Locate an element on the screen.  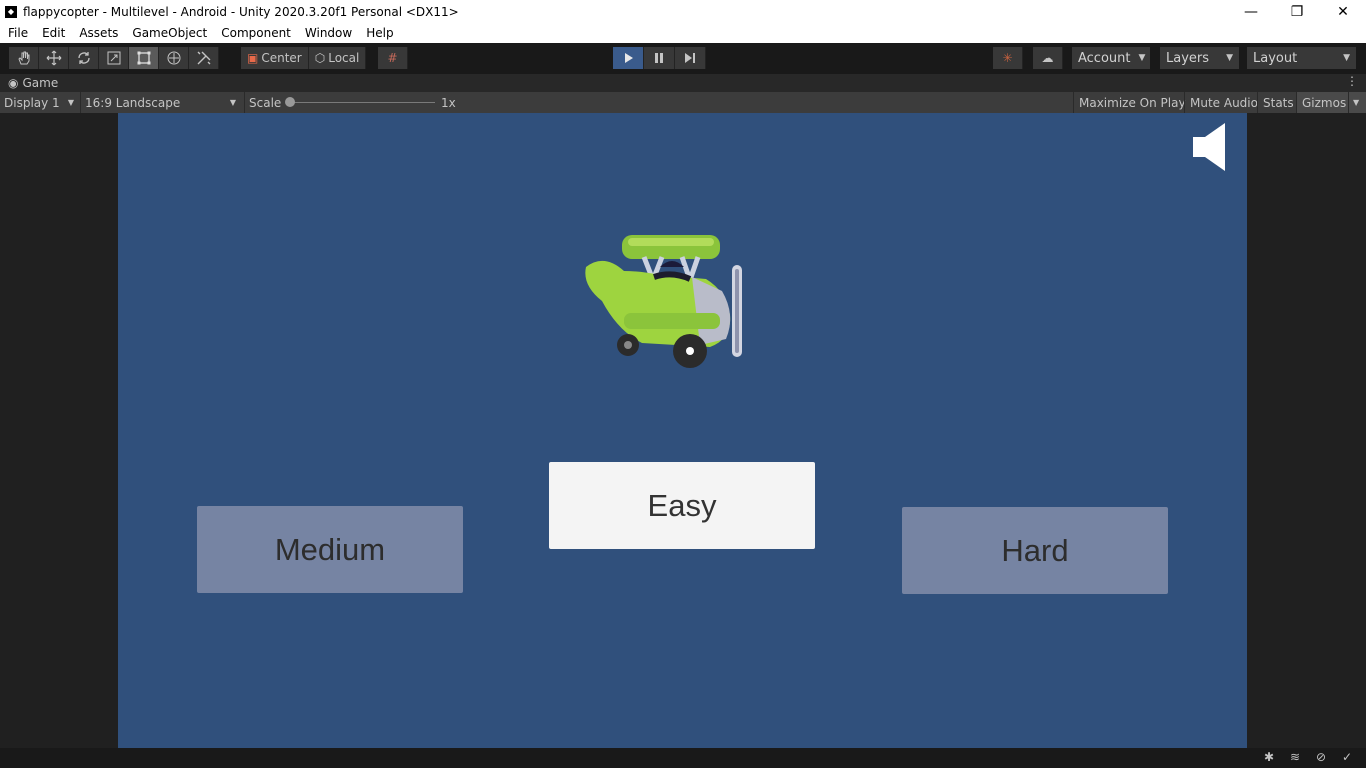
step-button is located at coordinates (690, 58).